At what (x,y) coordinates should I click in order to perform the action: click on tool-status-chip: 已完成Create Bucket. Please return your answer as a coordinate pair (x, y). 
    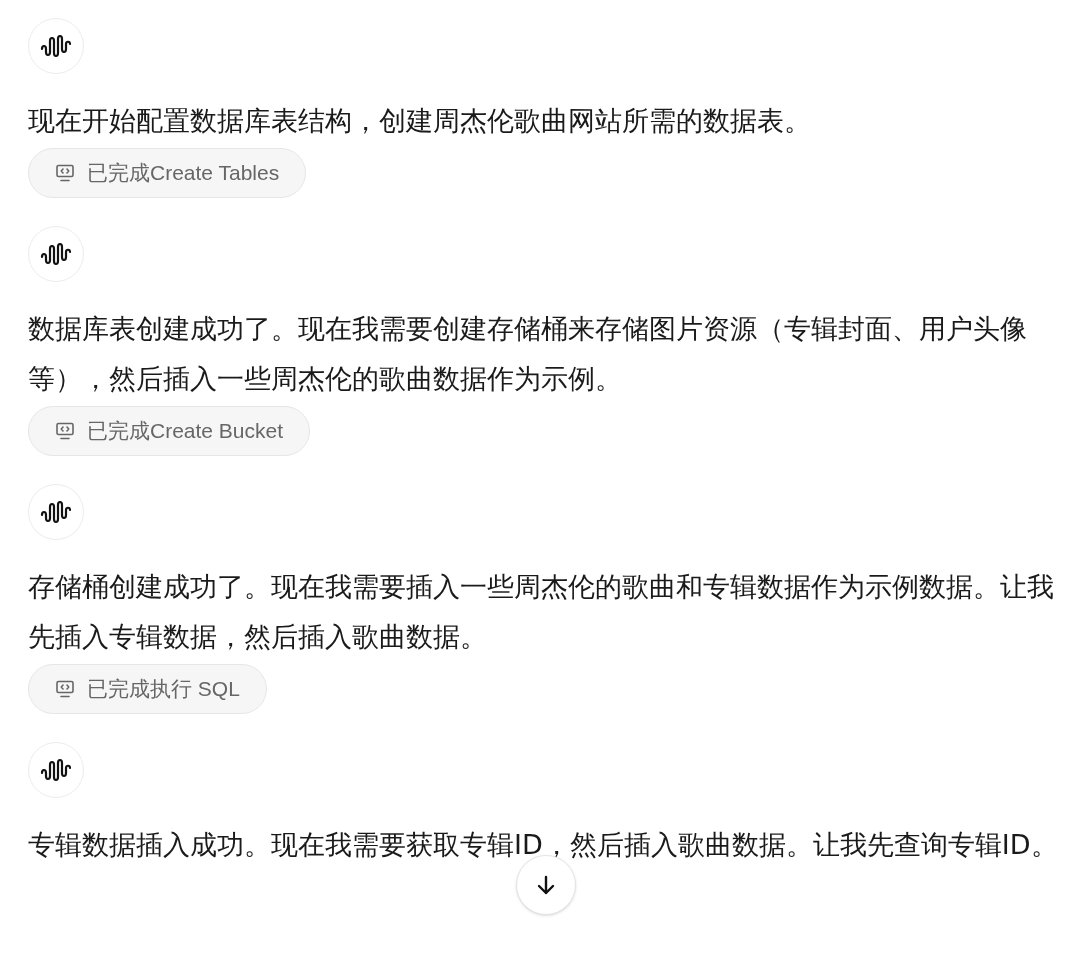
    Looking at the image, I should click on (169, 431).